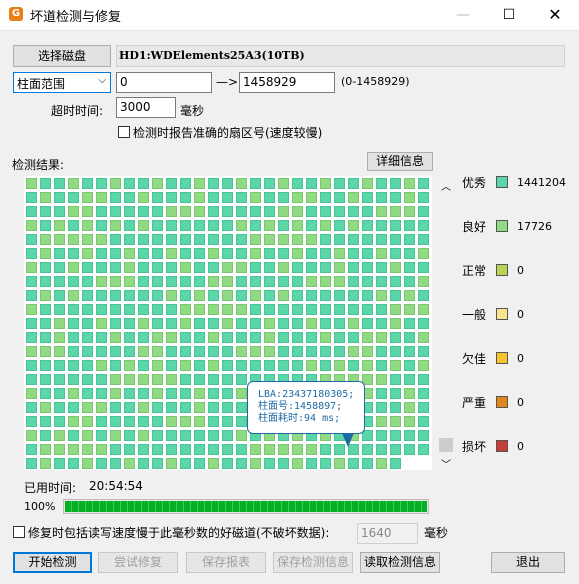  What do you see at coordinates (52, 562) in the screenshot?
I see `start-scan-button: 开始检测` at bounding box center [52, 562].